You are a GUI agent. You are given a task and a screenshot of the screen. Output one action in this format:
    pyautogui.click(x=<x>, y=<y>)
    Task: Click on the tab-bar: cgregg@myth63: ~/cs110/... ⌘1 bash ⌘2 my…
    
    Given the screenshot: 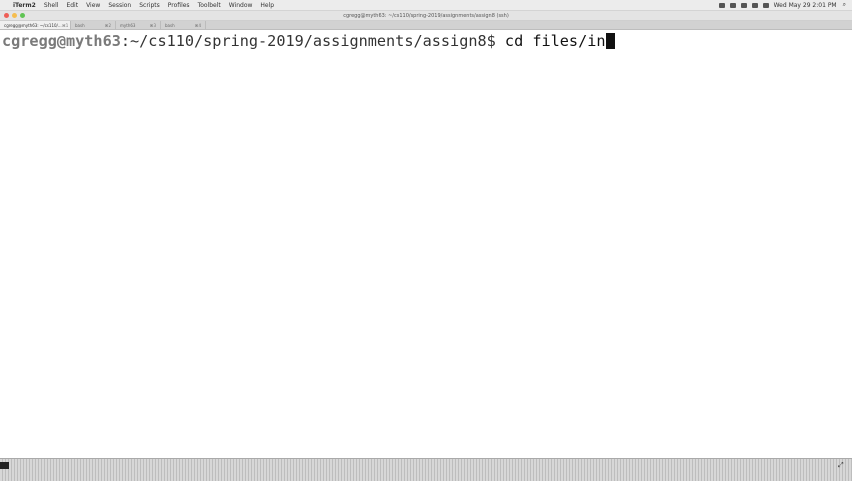 What is the action you would take?
    pyautogui.click(x=426, y=25)
    